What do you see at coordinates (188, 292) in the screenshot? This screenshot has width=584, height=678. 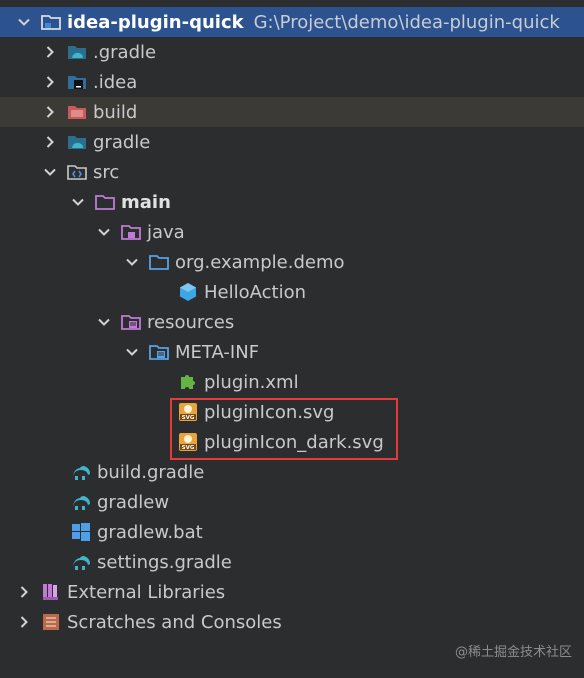 I see `class-icon` at bounding box center [188, 292].